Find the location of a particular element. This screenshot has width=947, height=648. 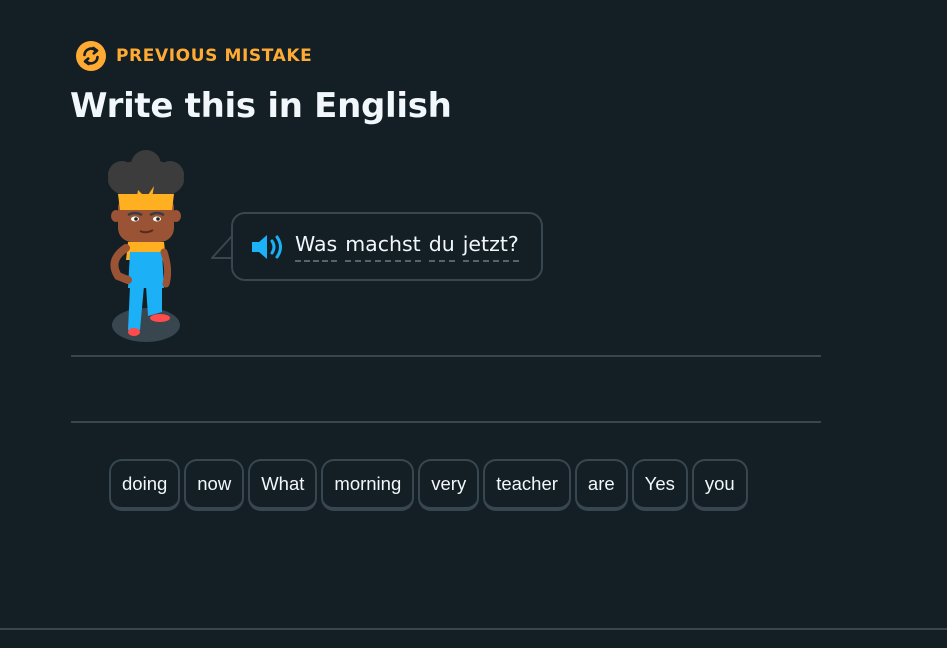

character-illustration is located at coordinates (146, 246).